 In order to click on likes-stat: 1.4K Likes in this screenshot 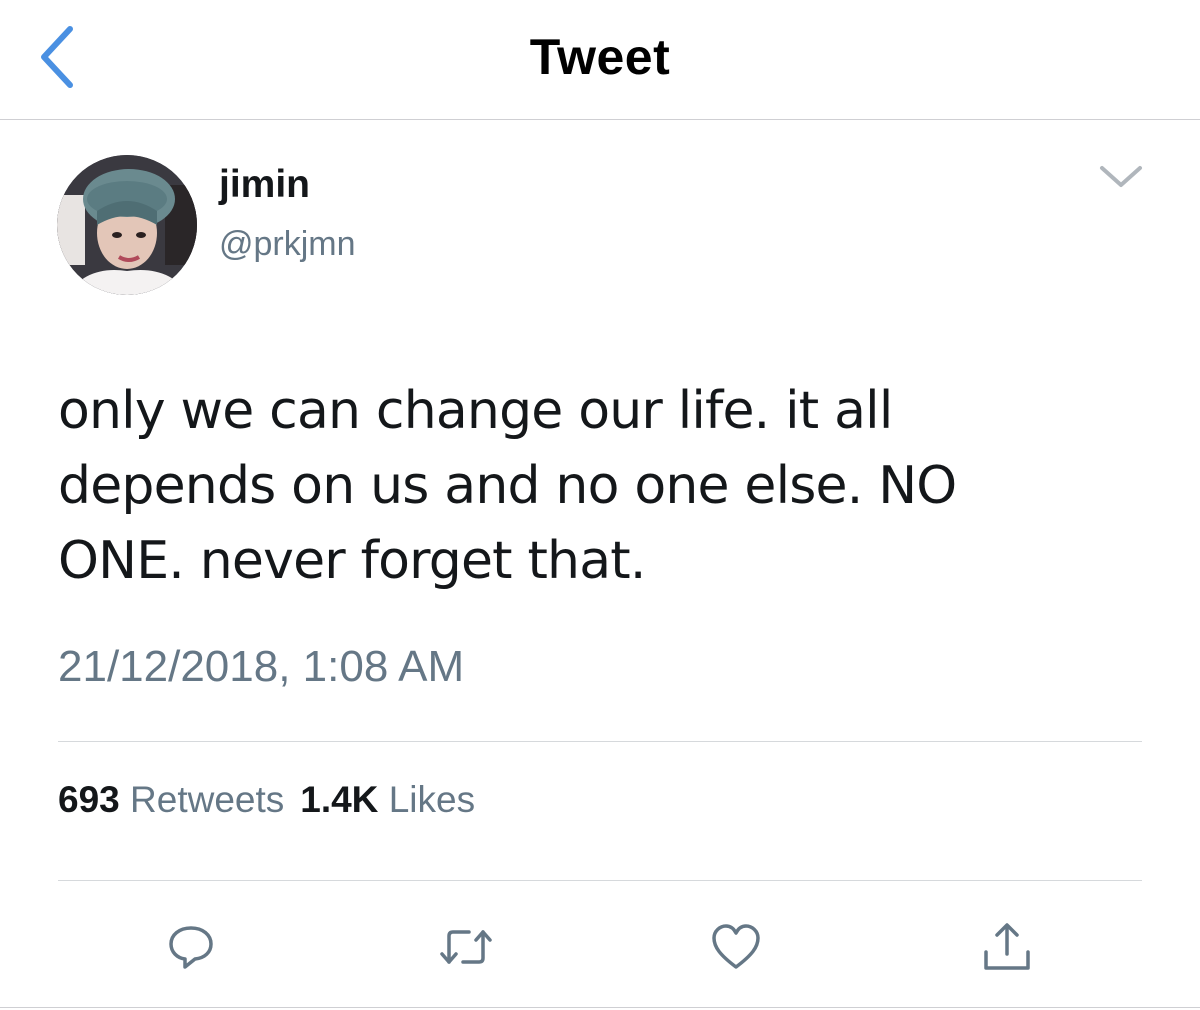, I will do `click(387, 799)`.